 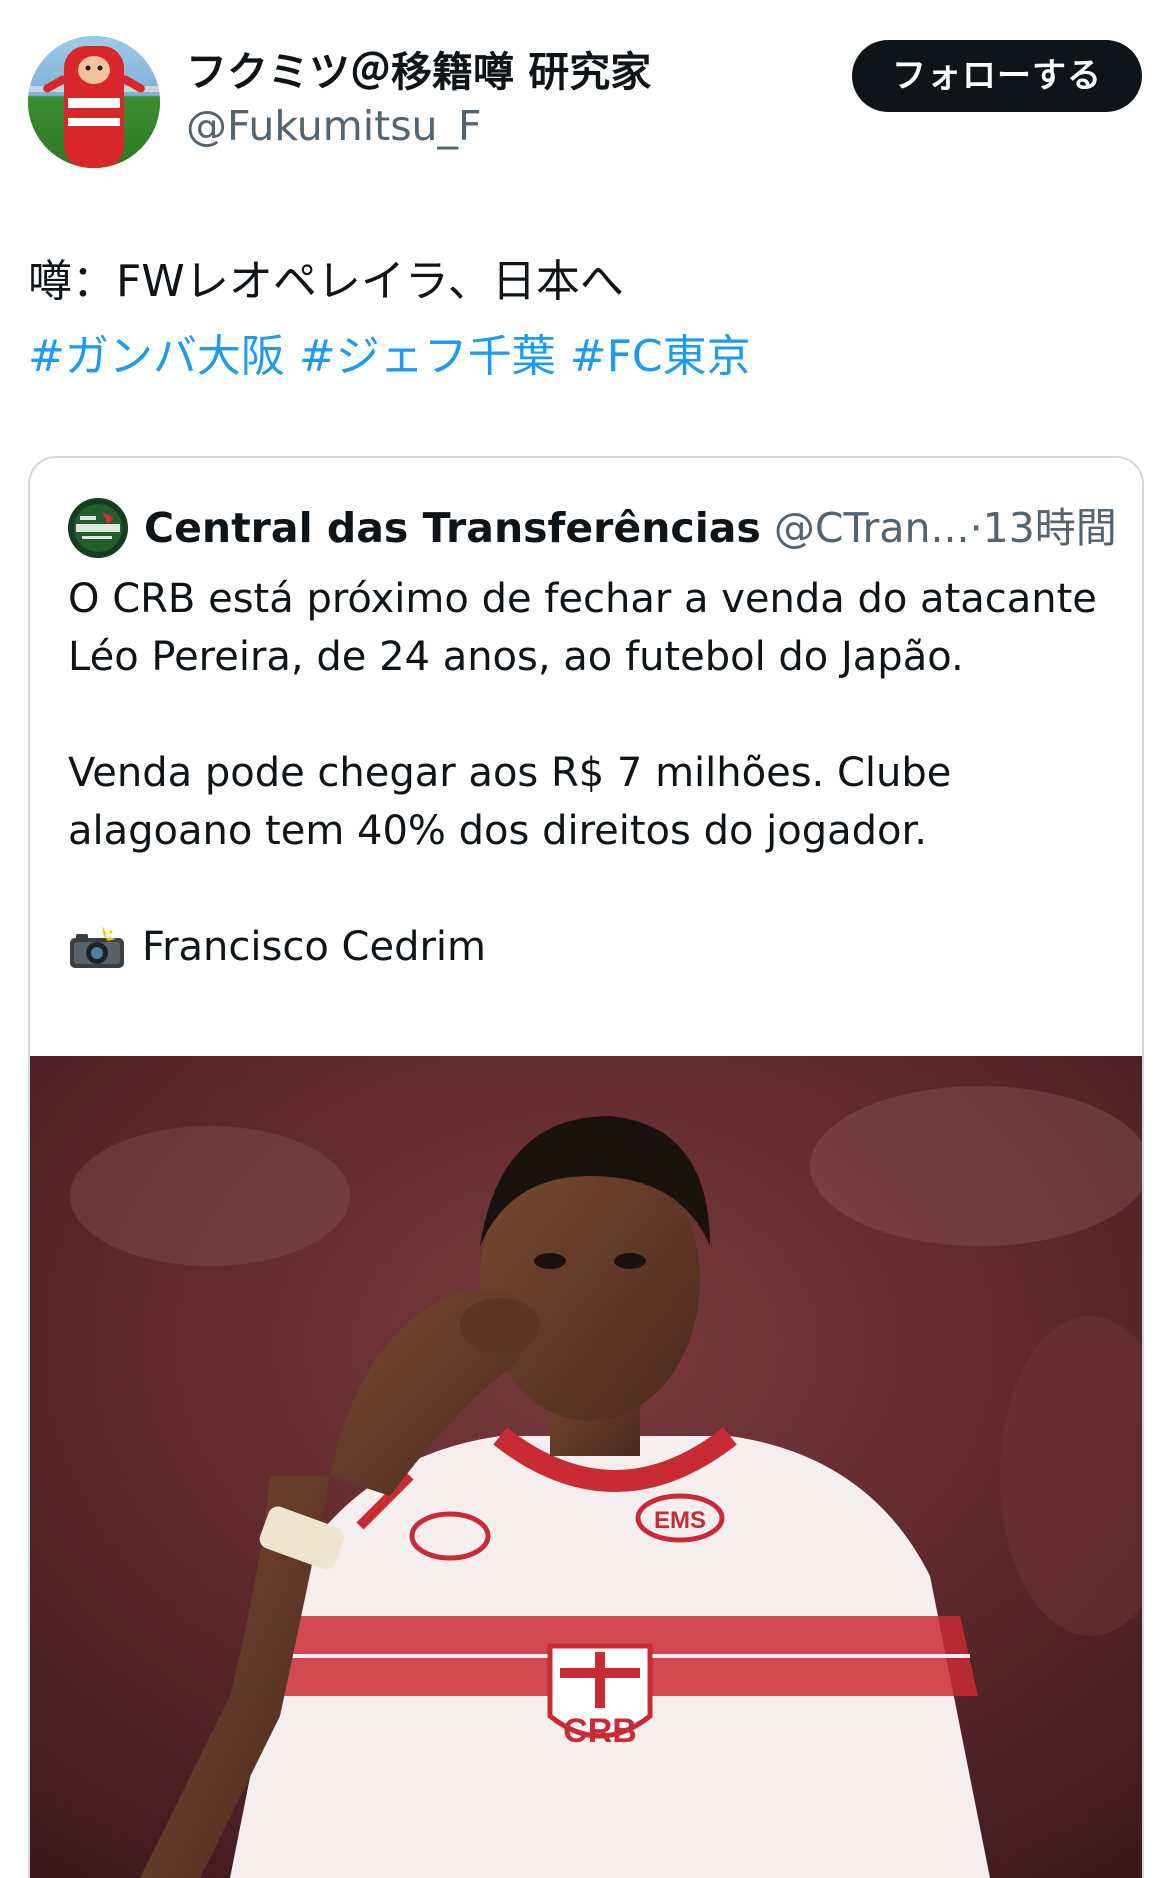 What do you see at coordinates (418, 126) in the screenshot?
I see `author-handle: @Fukumitsu_F` at bounding box center [418, 126].